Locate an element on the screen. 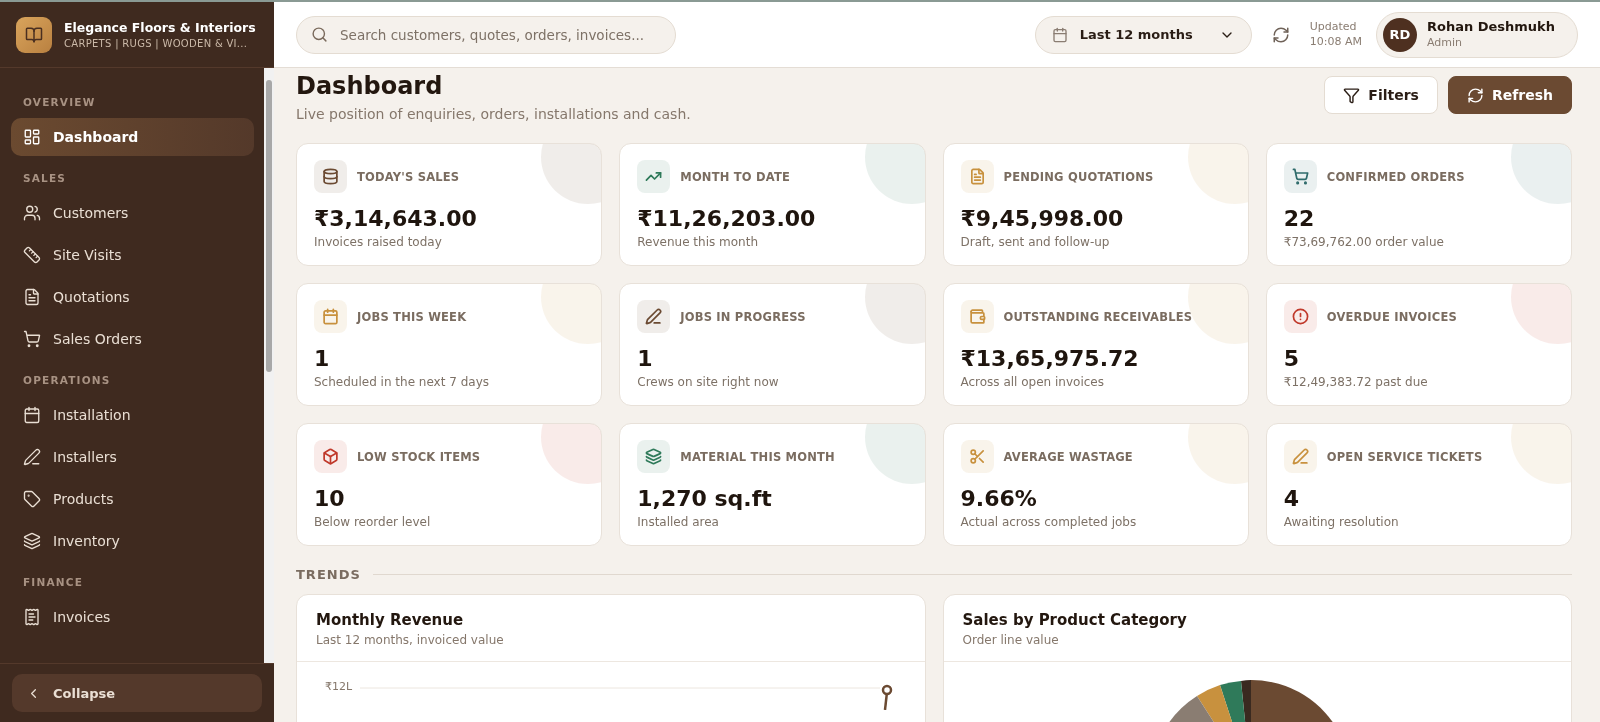 The height and width of the screenshot is (722, 1600). chart-subtitle: Order line value is located at coordinates (1011, 640).